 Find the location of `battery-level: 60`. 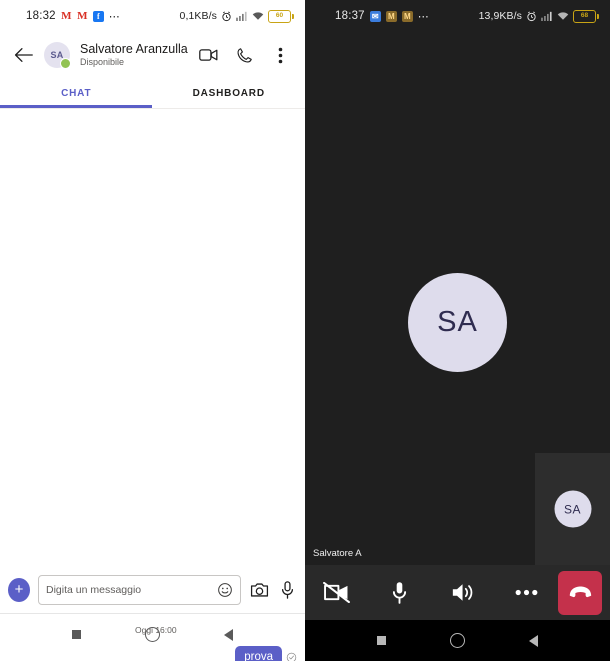

battery-level: 60 is located at coordinates (279, 15).